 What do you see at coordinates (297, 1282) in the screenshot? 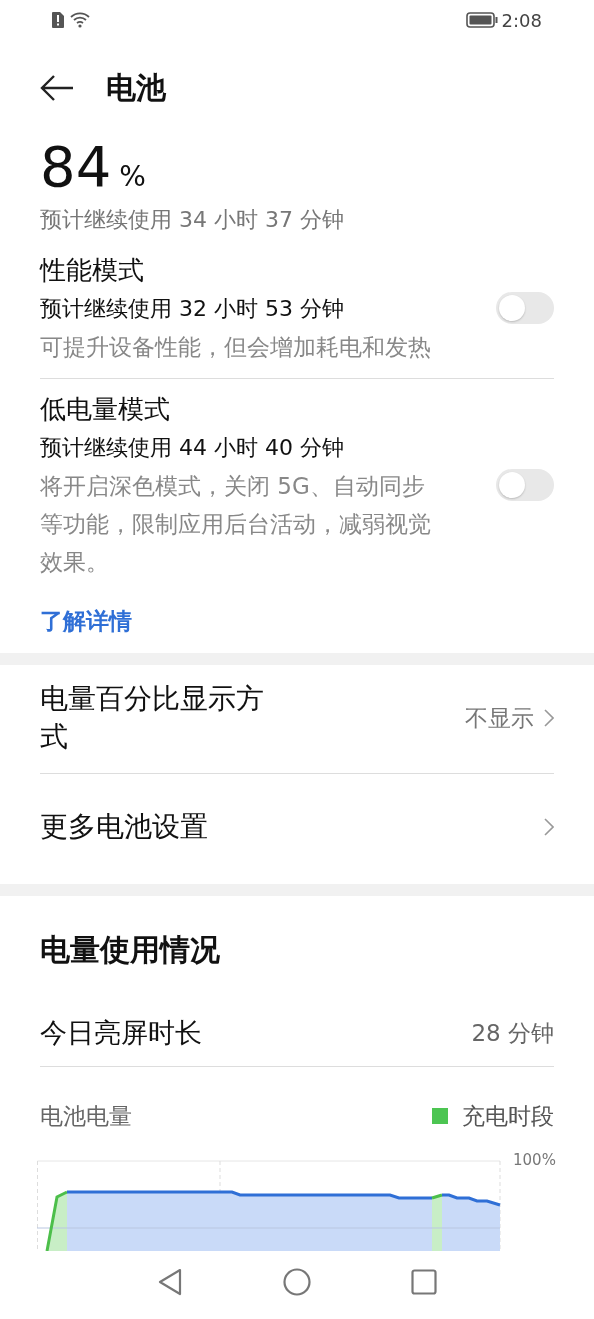
I see `home-icon` at bounding box center [297, 1282].